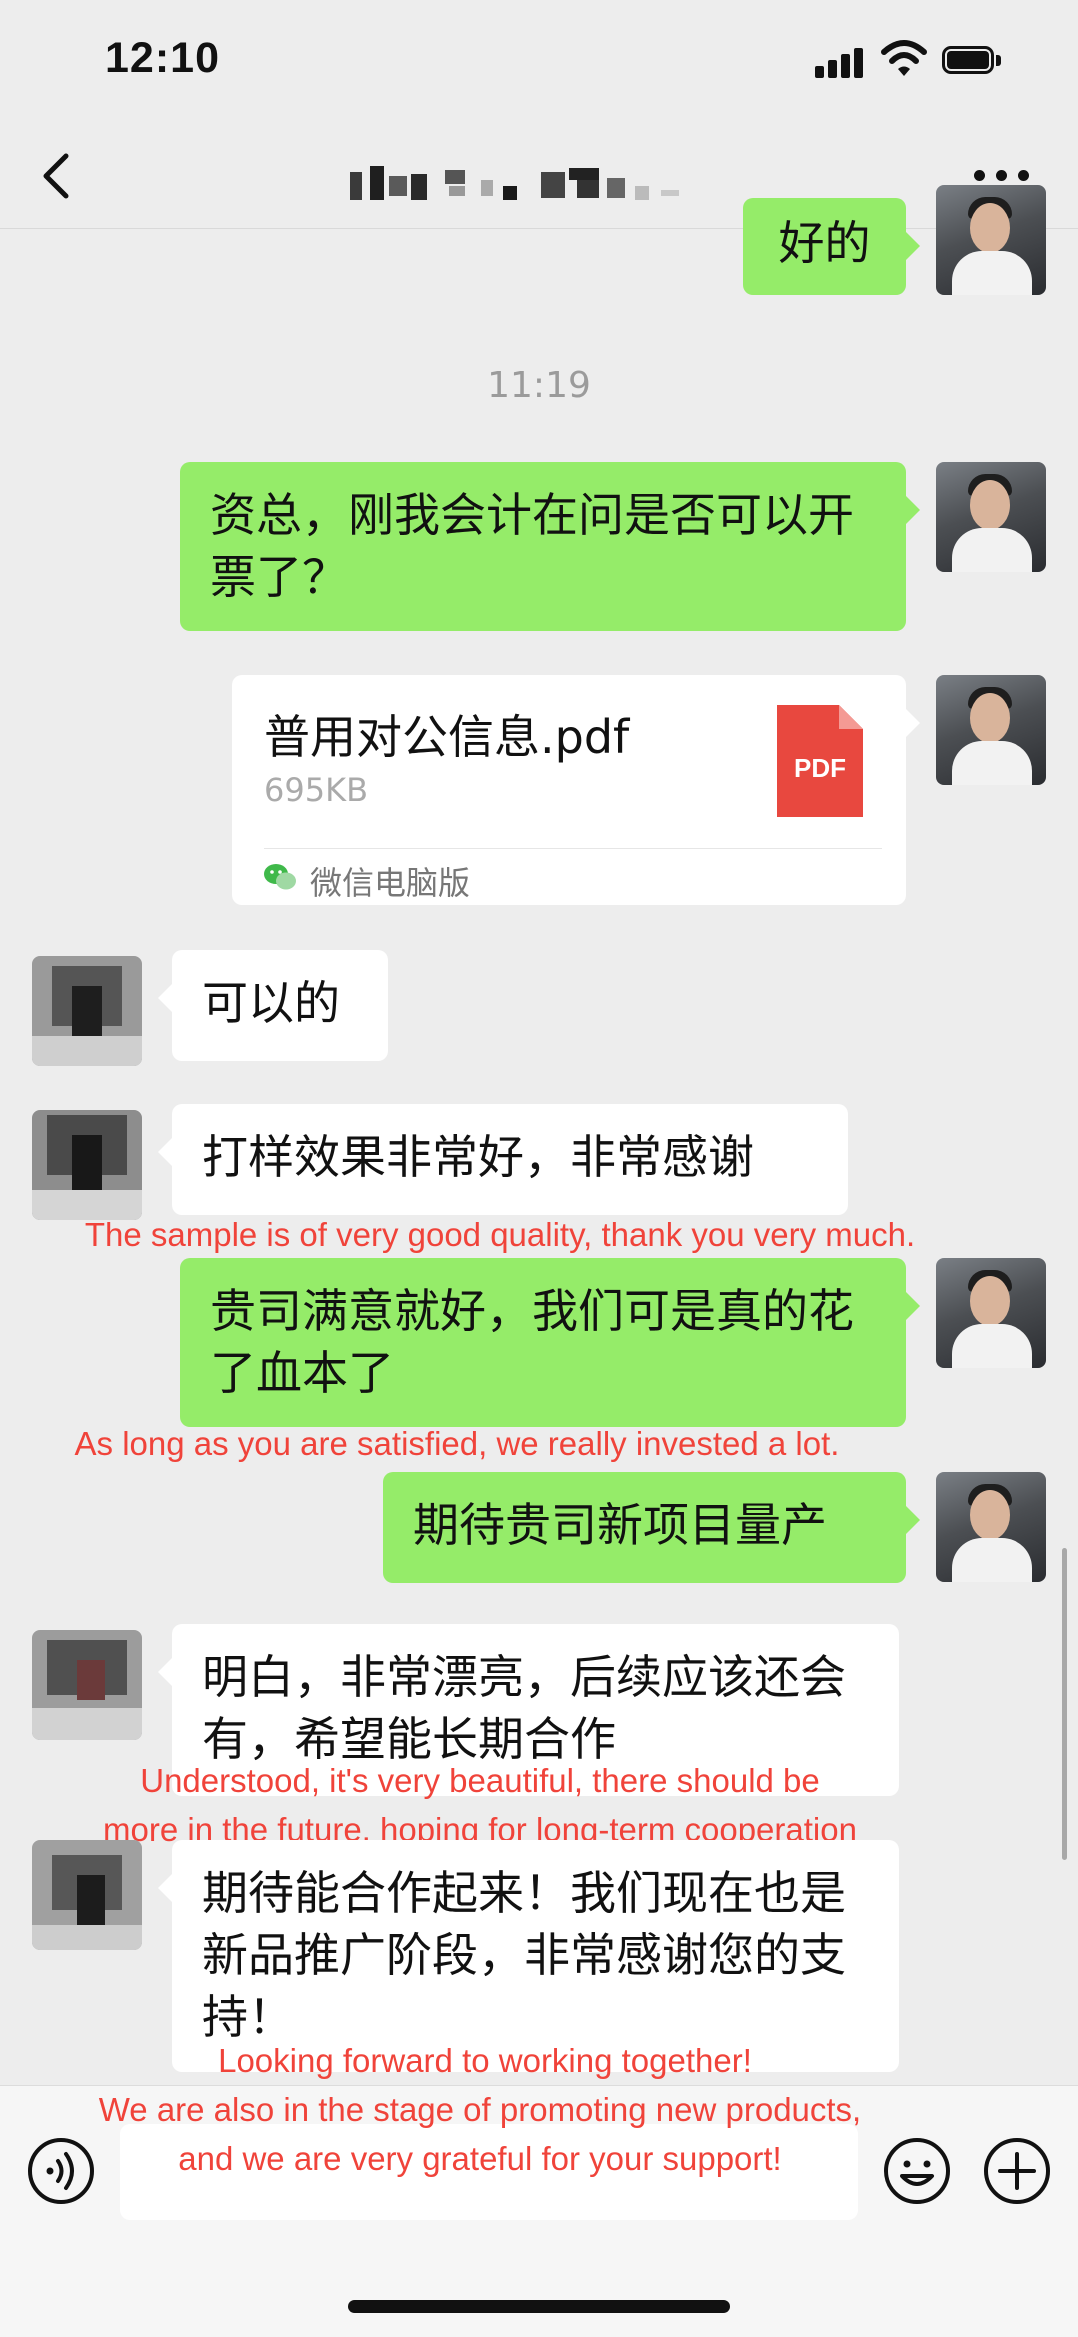 The height and width of the screenshot is (2337, 1078). Describe the element at coordinates (56, 176) in the screenshot. I see `back-icon` at that location.